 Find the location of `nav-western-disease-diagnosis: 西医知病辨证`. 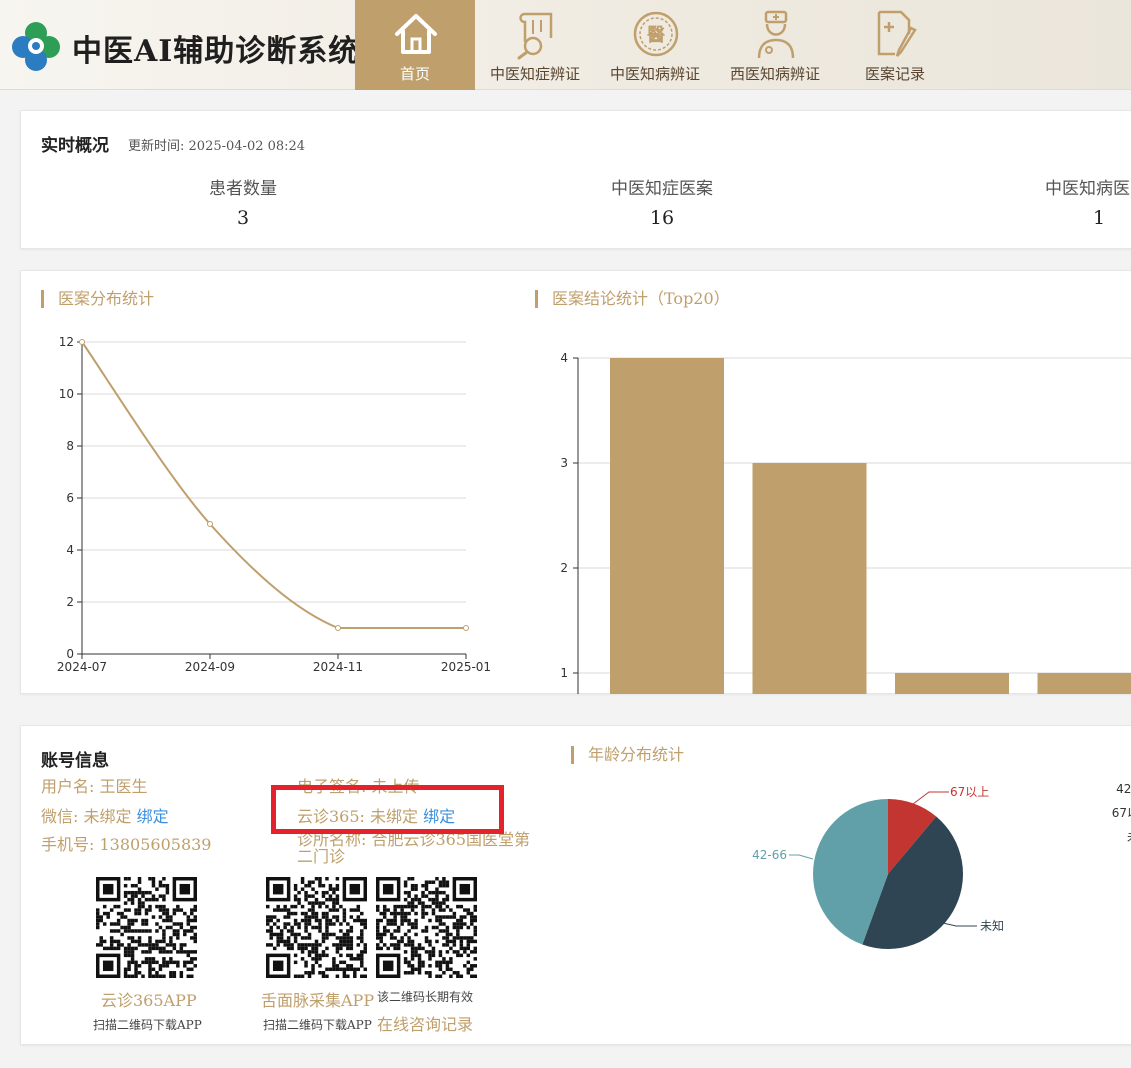

nav-western-disease-diagnosis: 西医知病辨证 is located at coordinates (775, 45).